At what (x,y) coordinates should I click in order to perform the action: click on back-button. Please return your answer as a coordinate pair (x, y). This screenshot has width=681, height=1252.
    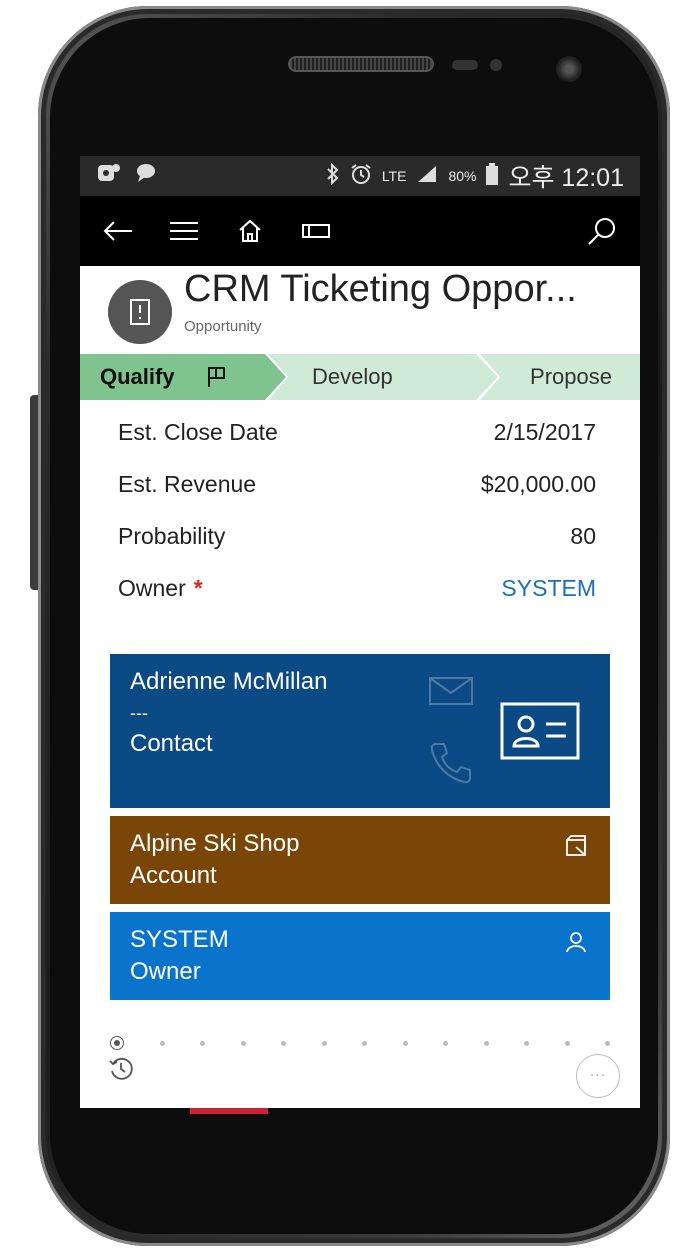
    Looking at the image, I should click on (118, 231).